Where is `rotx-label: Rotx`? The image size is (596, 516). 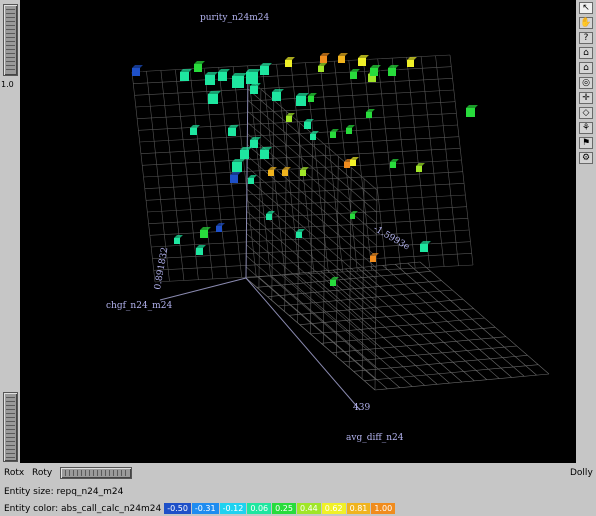 rotx-label: Rotx is located at coordinates (14, 473).